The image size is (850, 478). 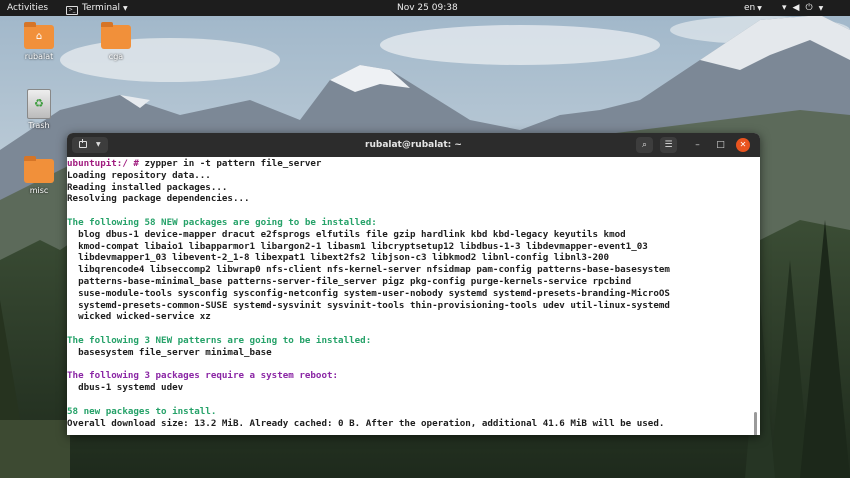 What do you see at coordinates (39, 190) in the screenshot?
I see `desktop-icon-label: misc` at bounding box center [39, 190].